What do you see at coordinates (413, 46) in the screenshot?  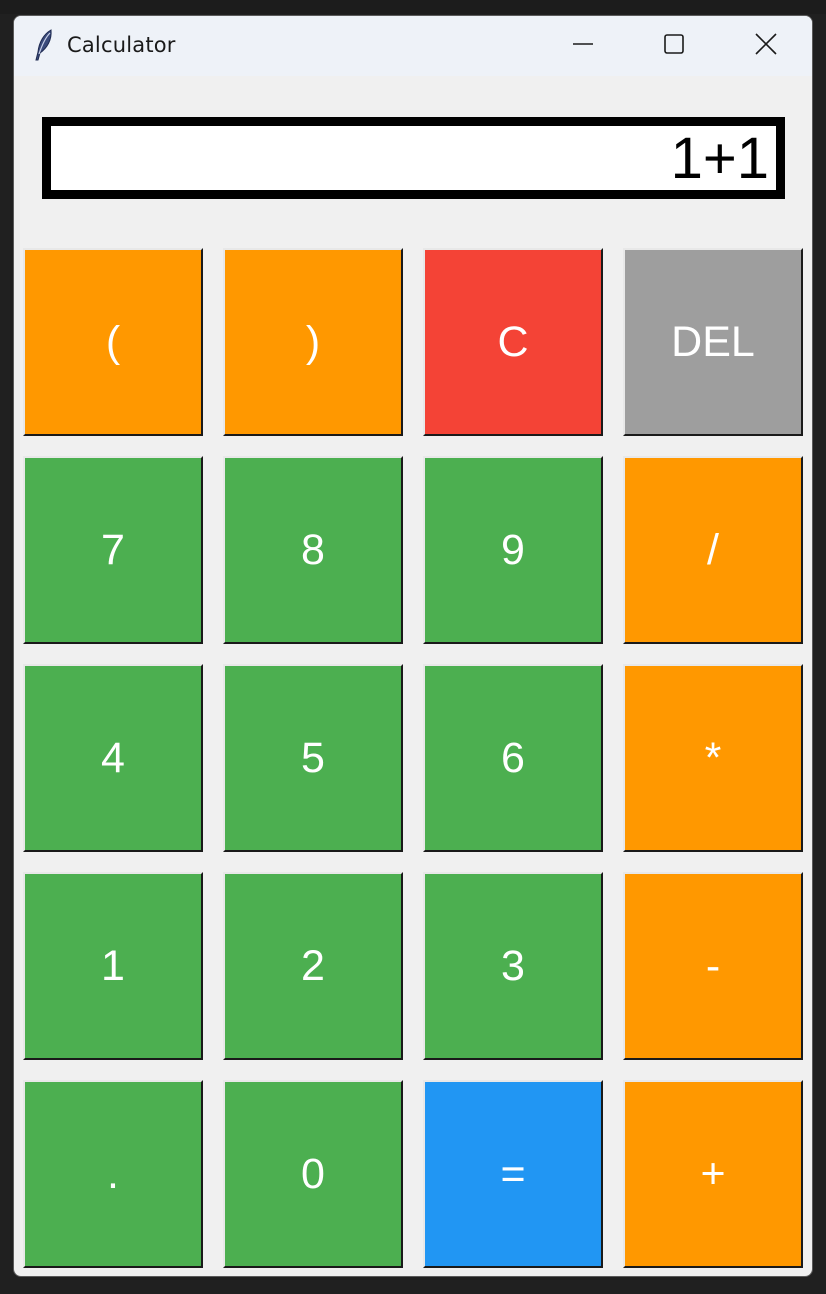 I see `title-bar: Calculator` at bounding box center [413, 46].